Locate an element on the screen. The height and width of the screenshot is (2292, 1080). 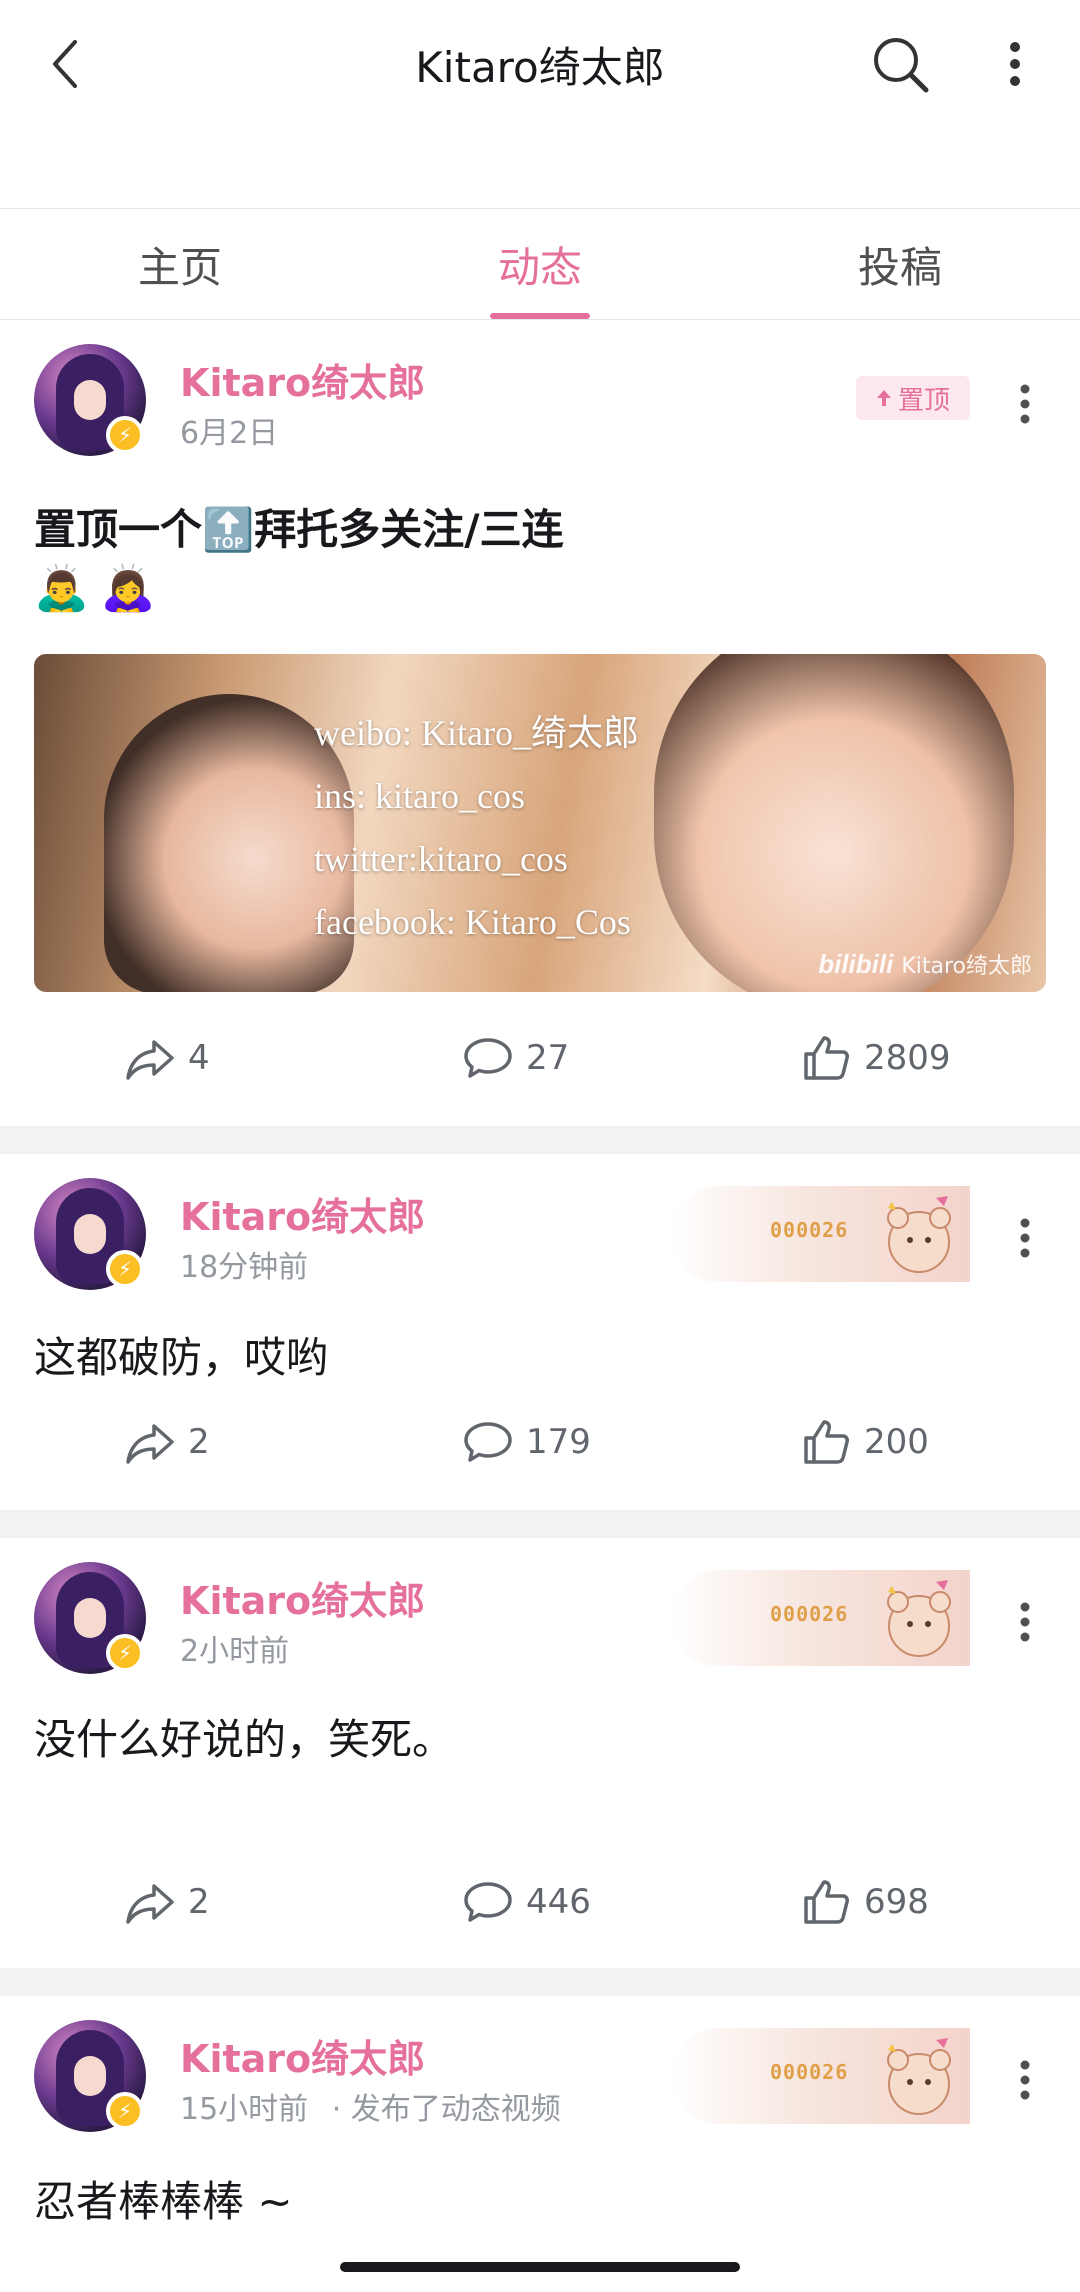
more-button is located at coordinates (1015, 64).